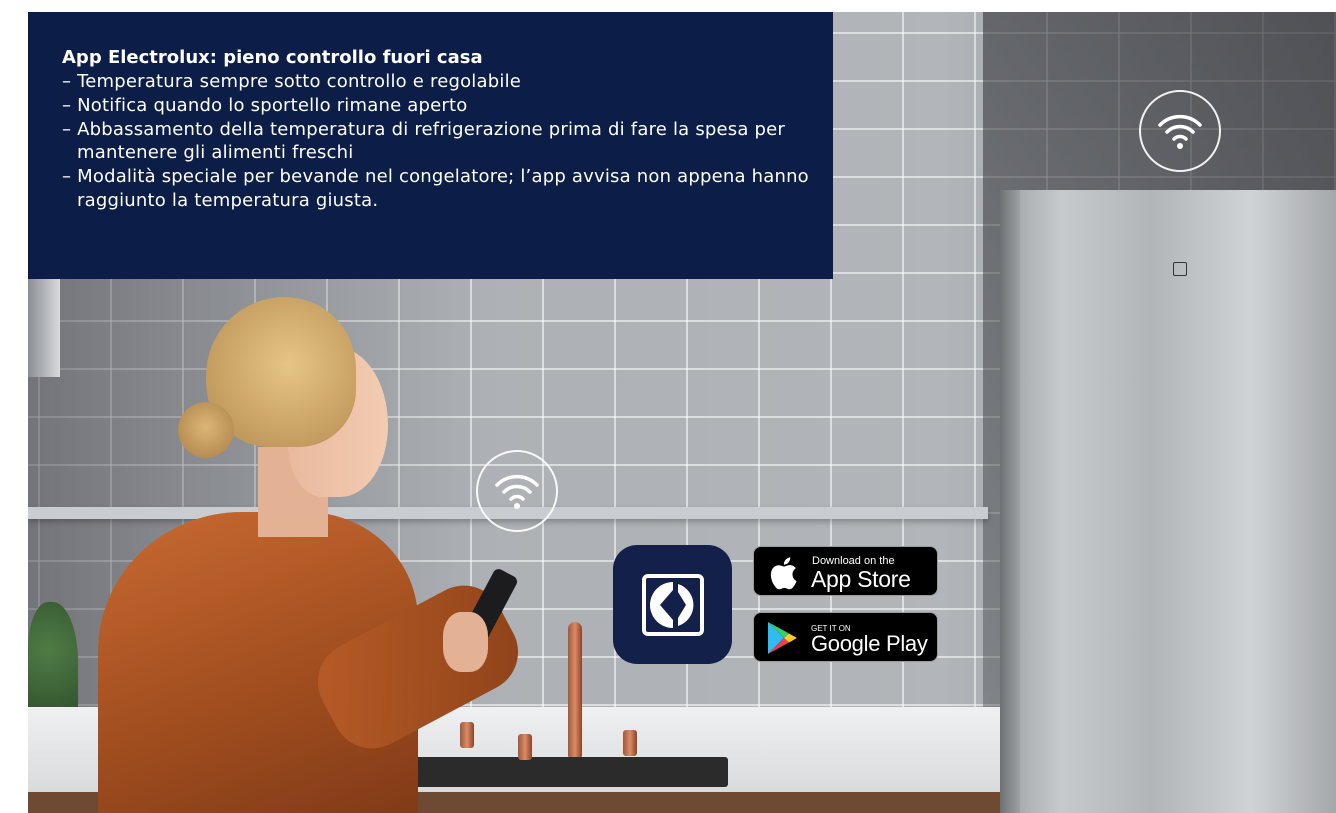 The image size is (1336, 813). I want to click on apple-icon, so click(783, 575).